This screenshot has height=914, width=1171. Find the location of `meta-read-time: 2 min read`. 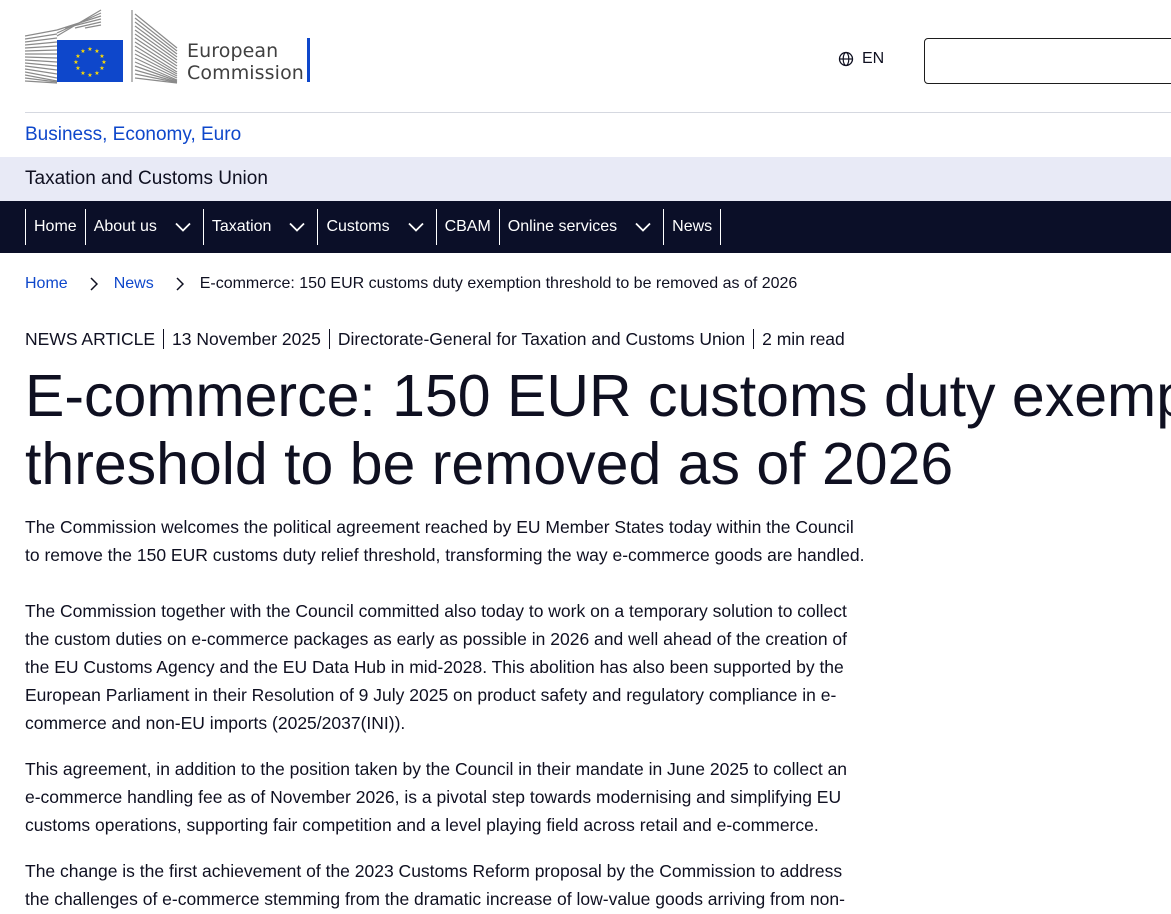

meta-read-time: 2 min read is located at coordinates (803, 338).